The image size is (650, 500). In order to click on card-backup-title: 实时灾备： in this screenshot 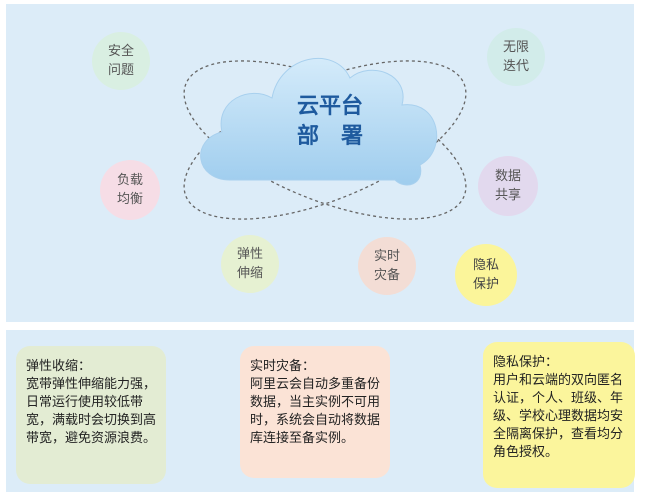, I will do `click(283, 366)`.